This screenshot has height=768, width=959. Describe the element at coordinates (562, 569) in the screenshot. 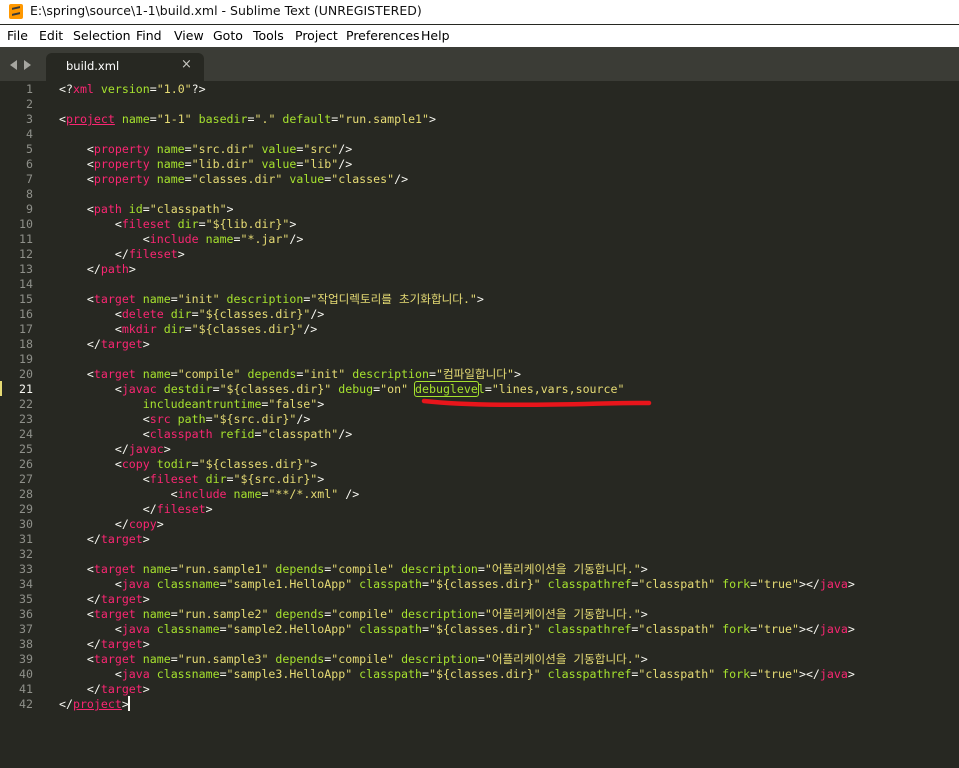

I see `code-string: "어플리케이션을 기동합니다."` at that location.